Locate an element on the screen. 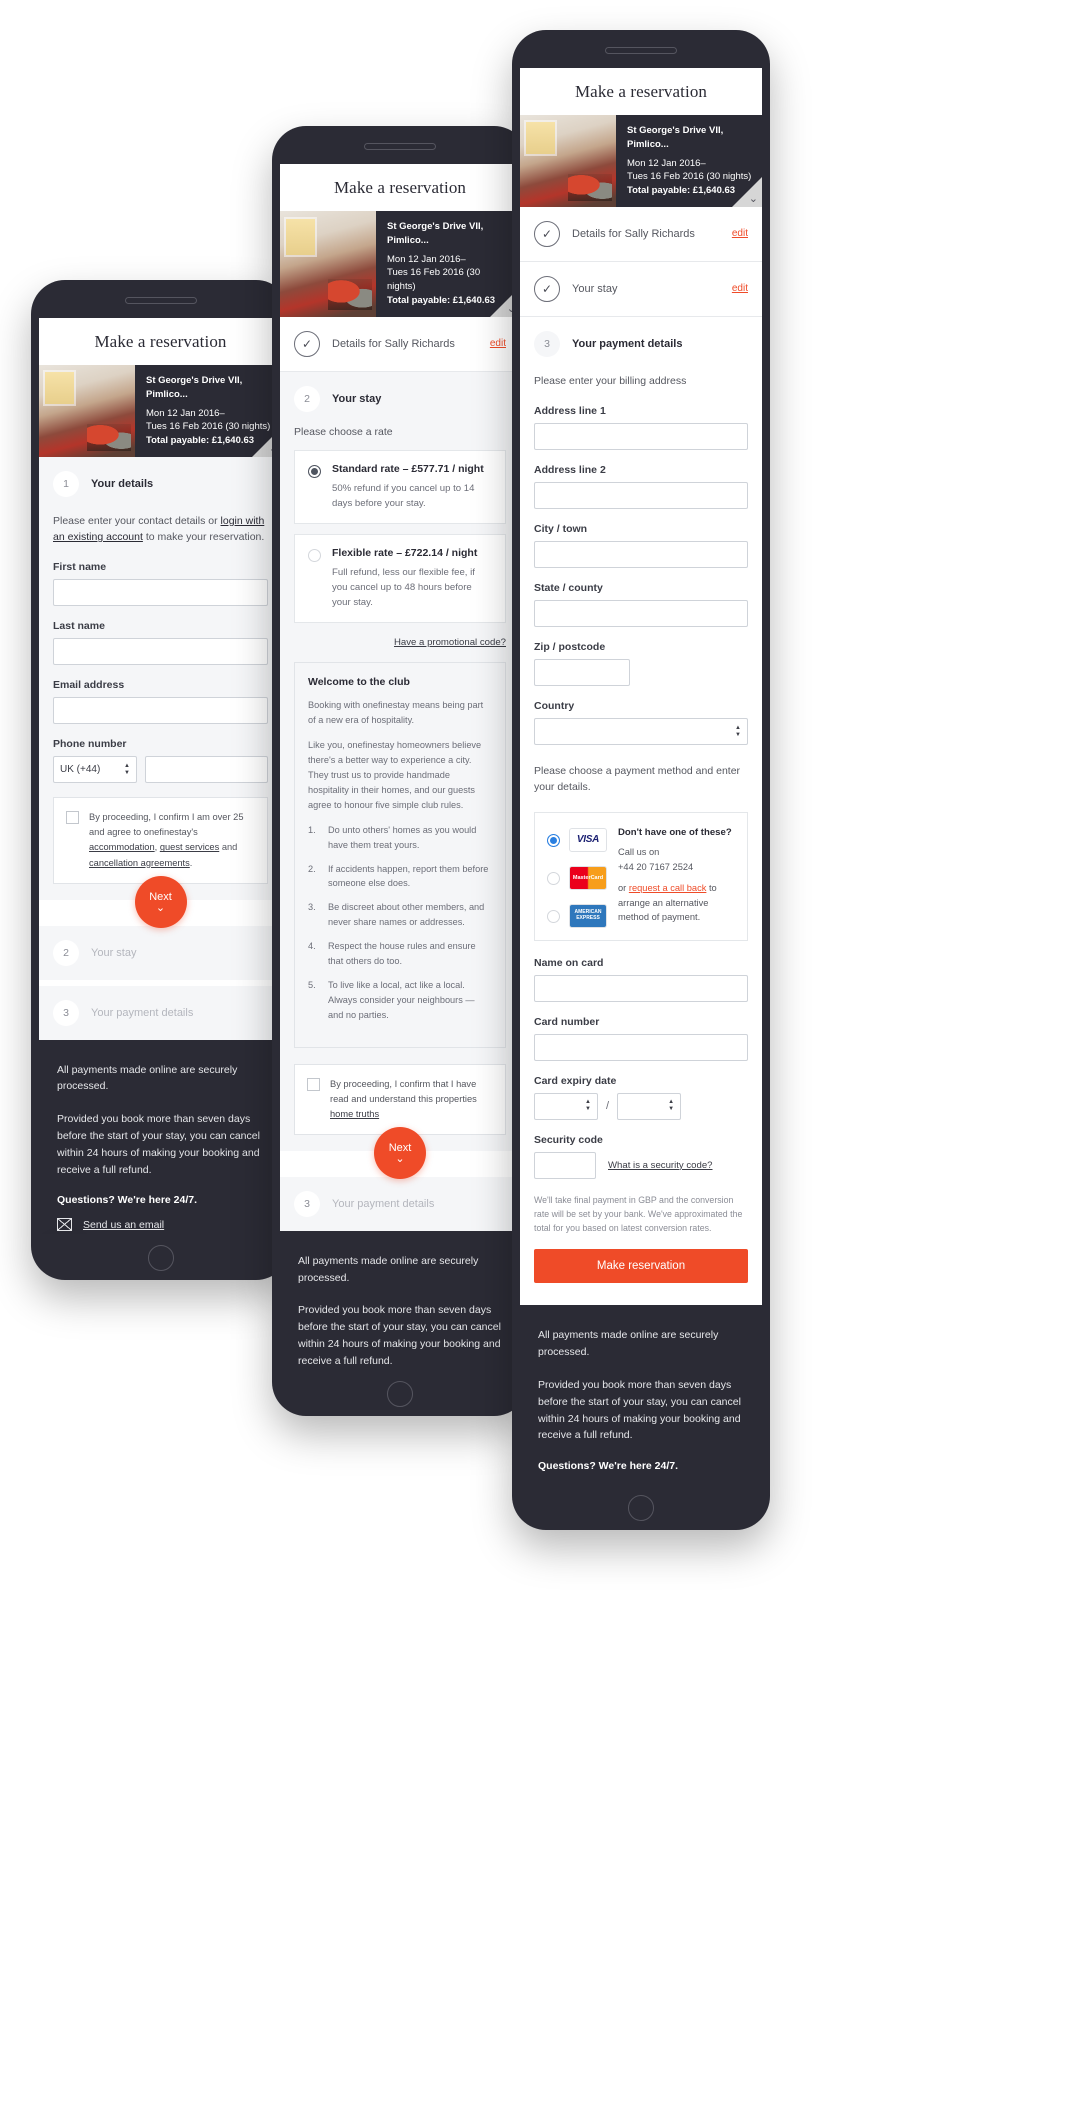 Image resolution: width=1080 pixels, height=2120 pixels. radio-visa is located at coordinates (553, 841).